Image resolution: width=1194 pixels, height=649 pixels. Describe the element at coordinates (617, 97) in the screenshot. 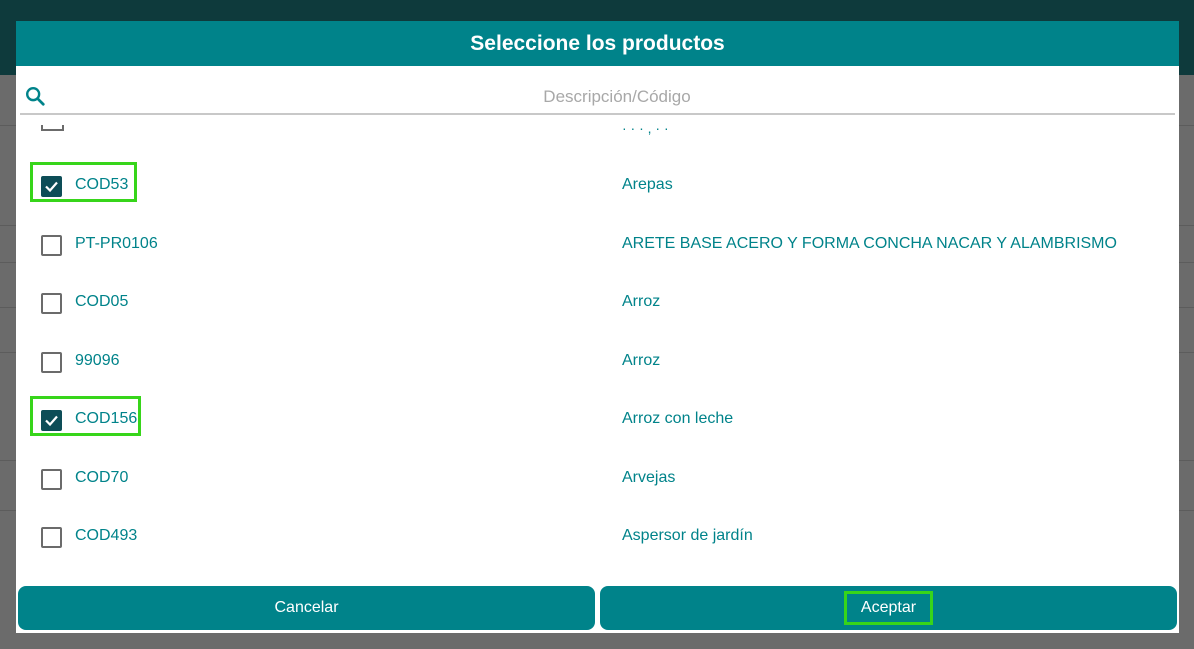

I see `search-input` at that location.